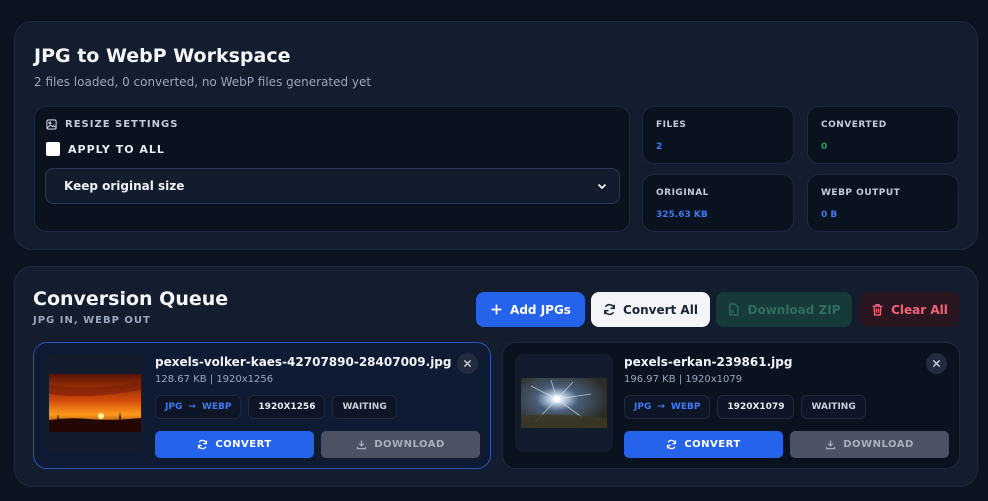 This screenshot has width=988, height=501. Describe the element at coordinates (734, 309) in the screenshot. I see `zip-file-icon` at that location.